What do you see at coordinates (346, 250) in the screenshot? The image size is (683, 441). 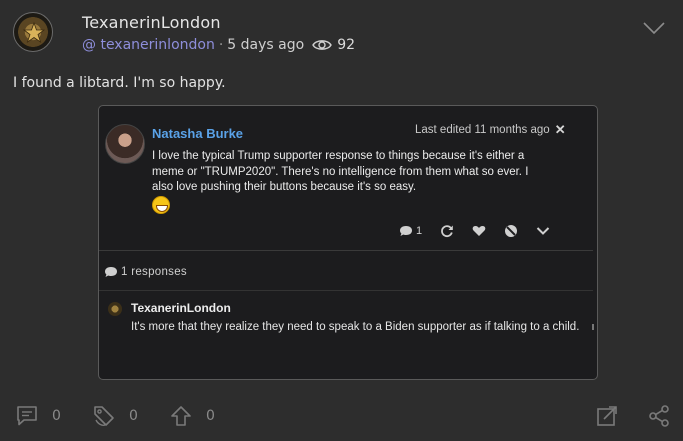 I see `embed-divider` at bounding box center [346, 250].